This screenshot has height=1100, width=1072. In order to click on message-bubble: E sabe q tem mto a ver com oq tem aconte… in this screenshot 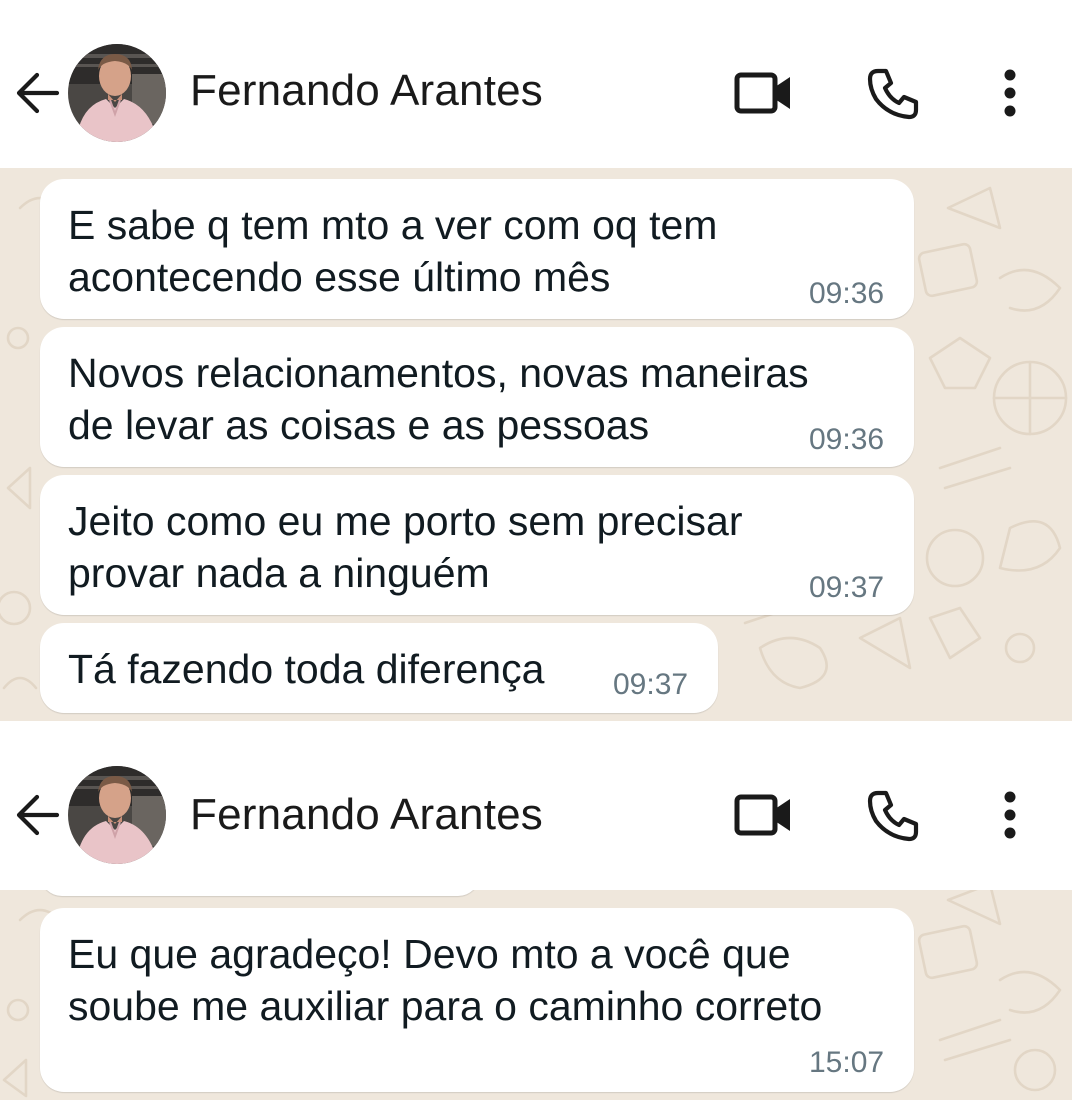, I will do `click(477, 249)`.